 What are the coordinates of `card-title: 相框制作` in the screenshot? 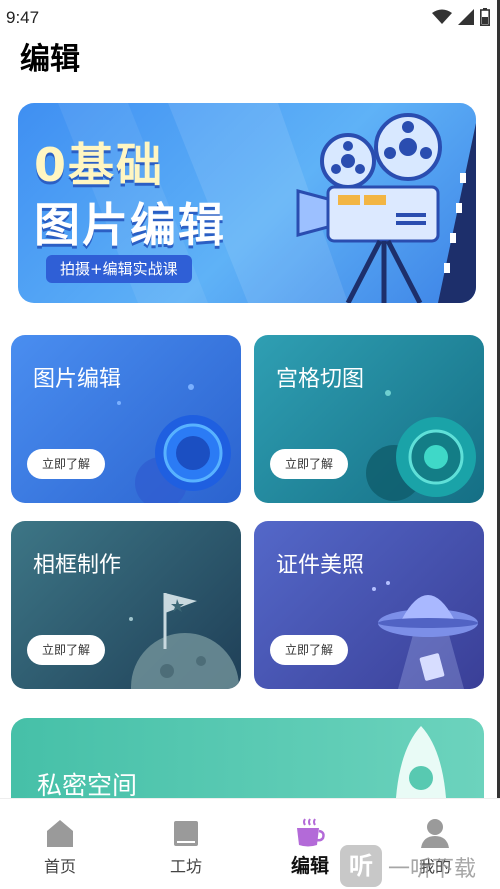 It's located at (77, 565).